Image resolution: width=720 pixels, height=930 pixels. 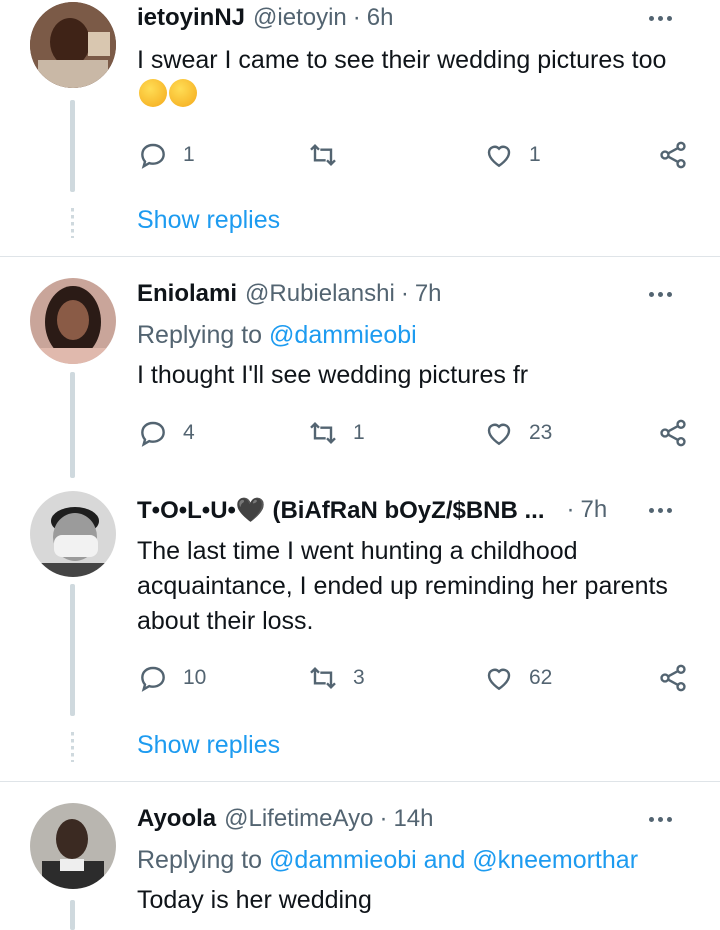 What do you see at coordinates (453, 860) in the screenshot?
I see `mention-link: @dammieobi and @kneemorthar` at bounding box center [453, 860].